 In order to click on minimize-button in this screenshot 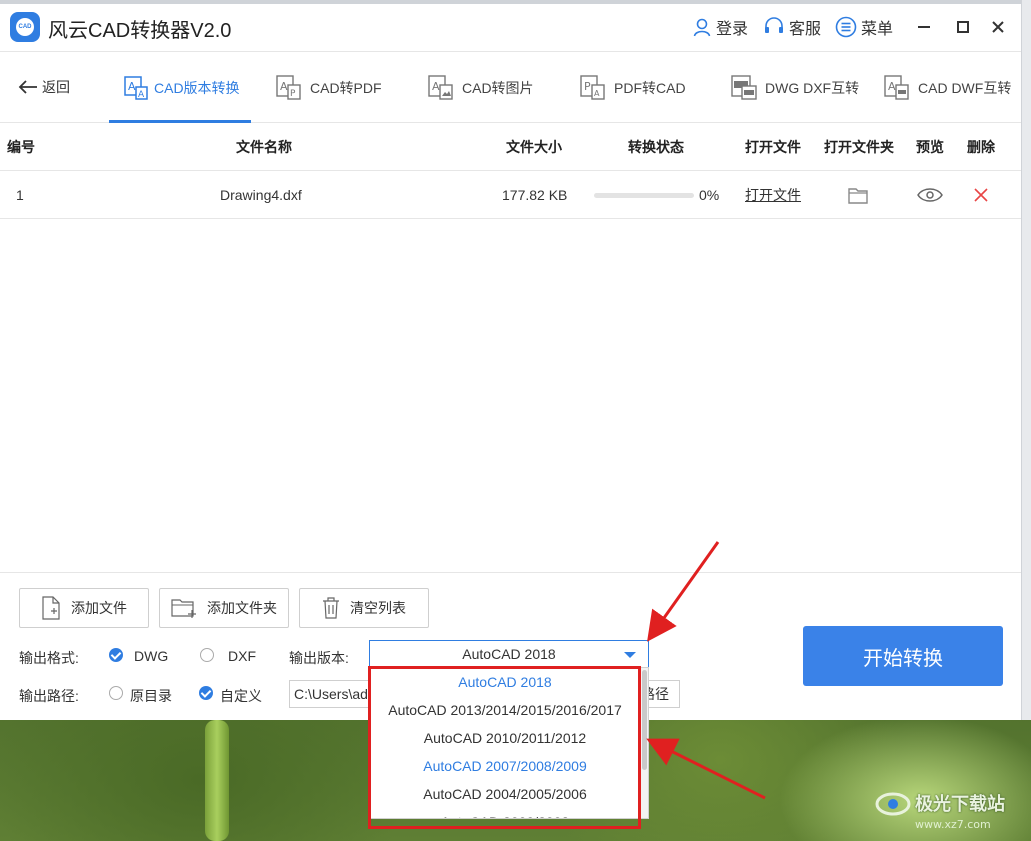, I will do `click(924, 27)`.